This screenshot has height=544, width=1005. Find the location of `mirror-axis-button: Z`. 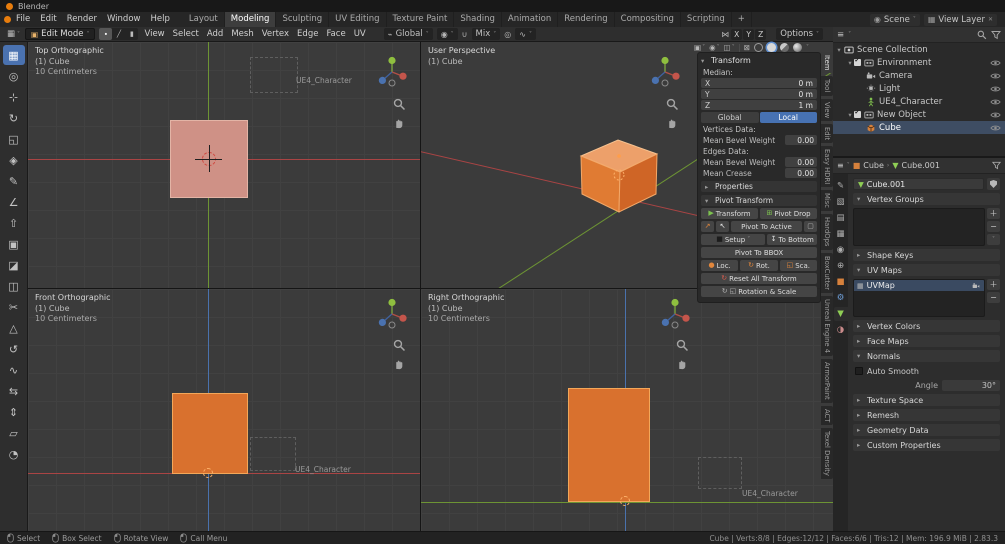

mirror-axis-button: Z is located at coordinates (761, 34).